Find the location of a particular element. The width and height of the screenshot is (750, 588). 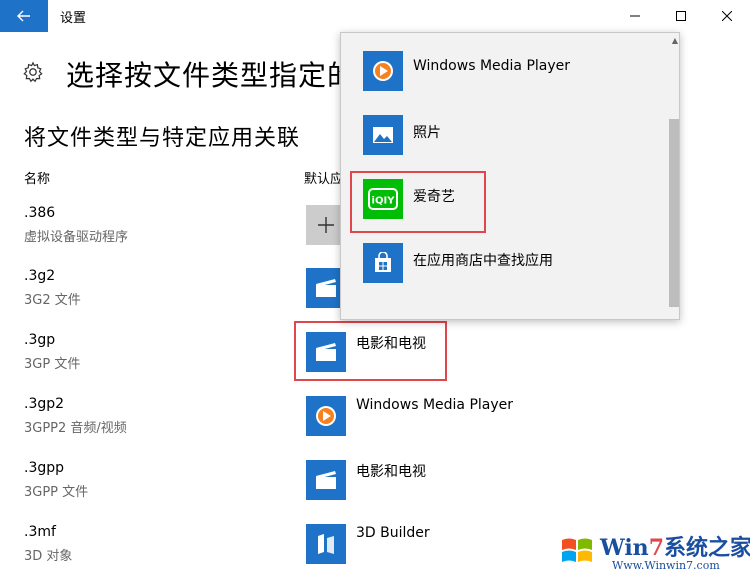

default-app-name: Windows Media Player is located at coordinates (434, 405).